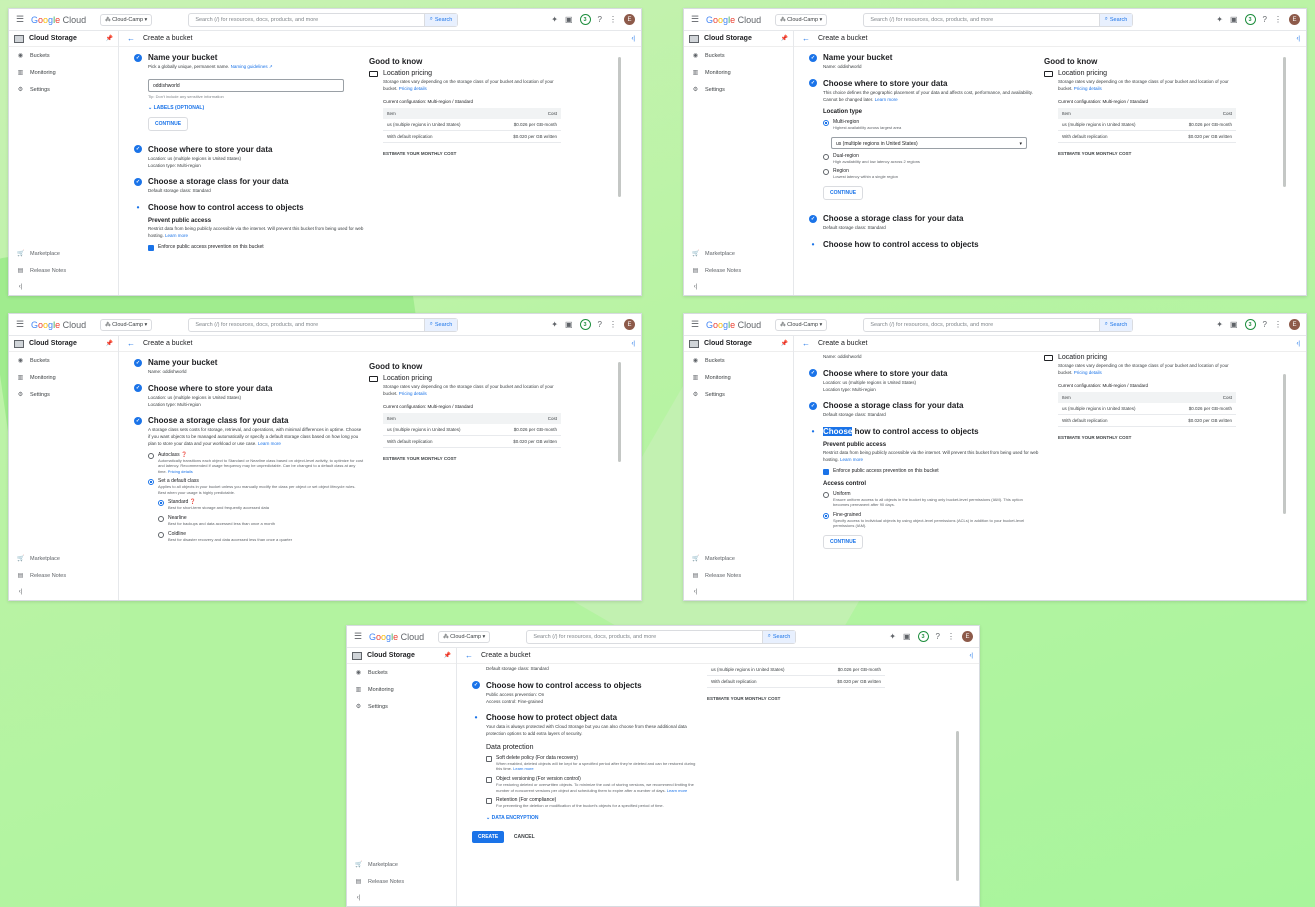 The width and height of the screenshot is (1315, 907). I want to click on step-title: Choose how to control access to objects, so click(564, 685).